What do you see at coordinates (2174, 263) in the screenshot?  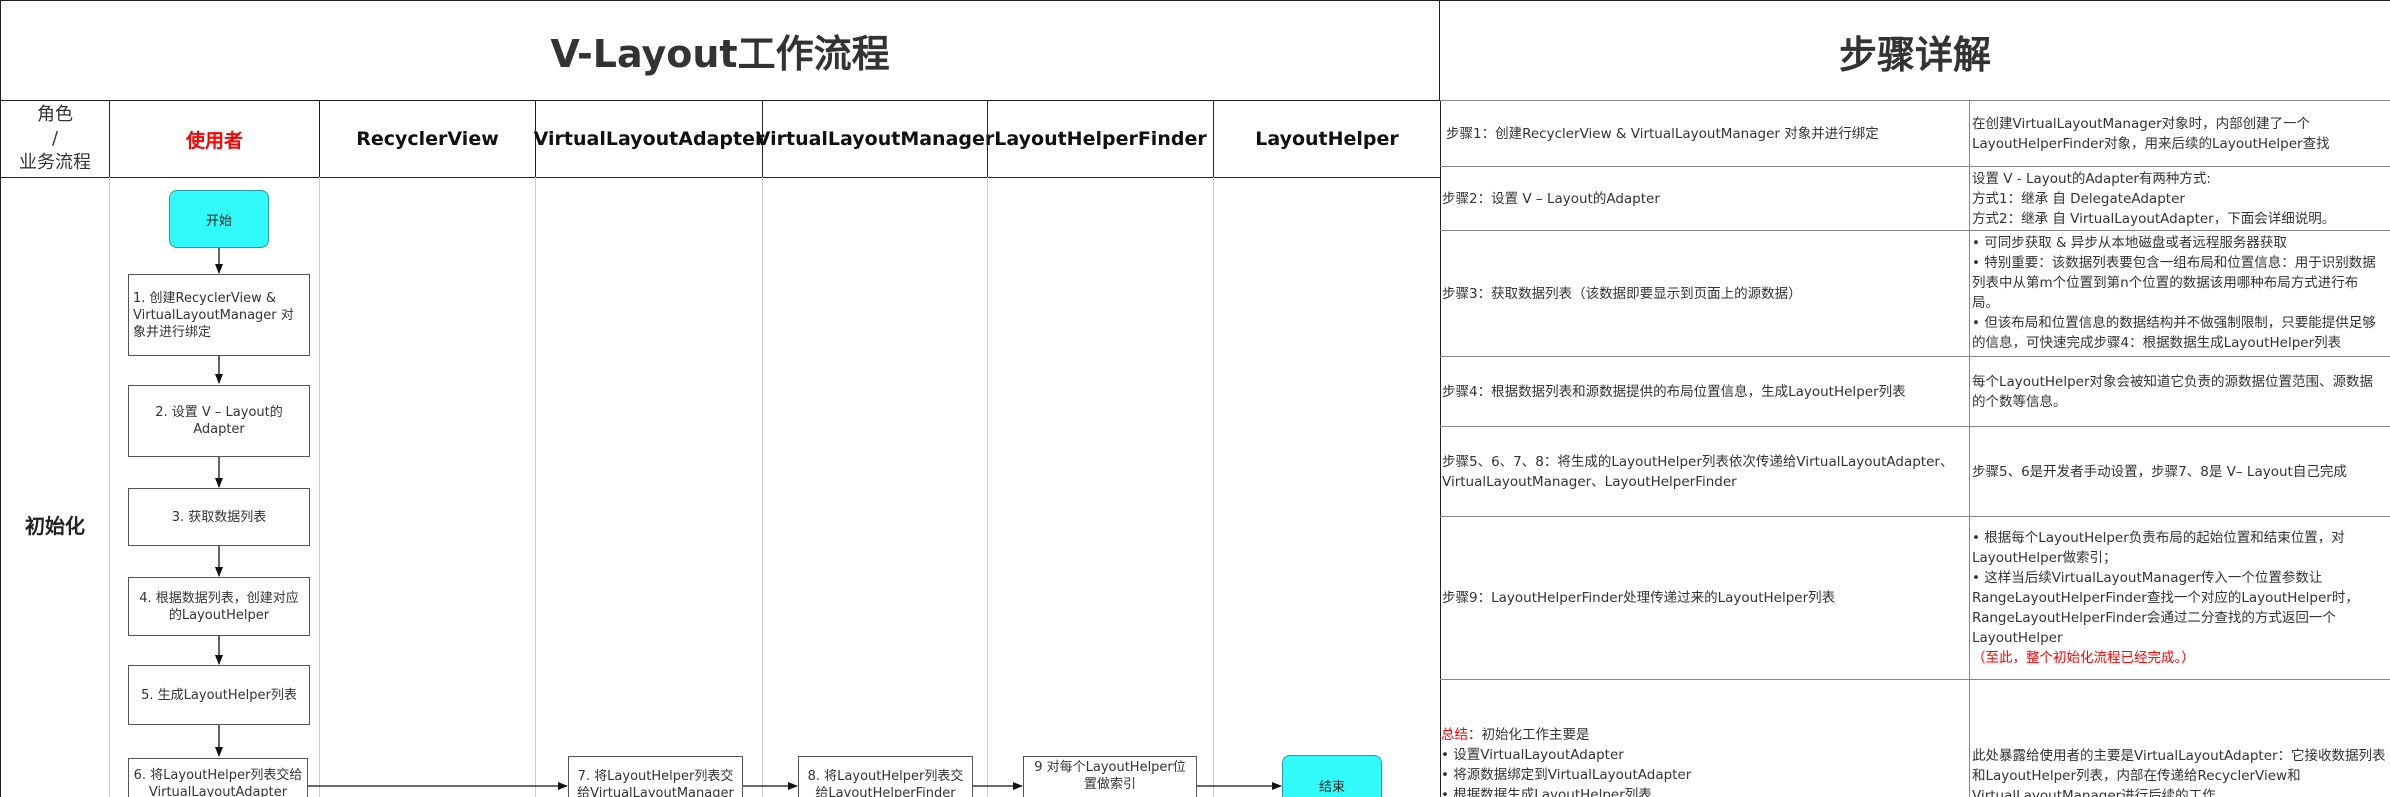 I see `detail-desc-3-line: • 特别重要：该数据列表要包含一组布局和位置信息：用于识别数据` at bounding box center [2174, 263].